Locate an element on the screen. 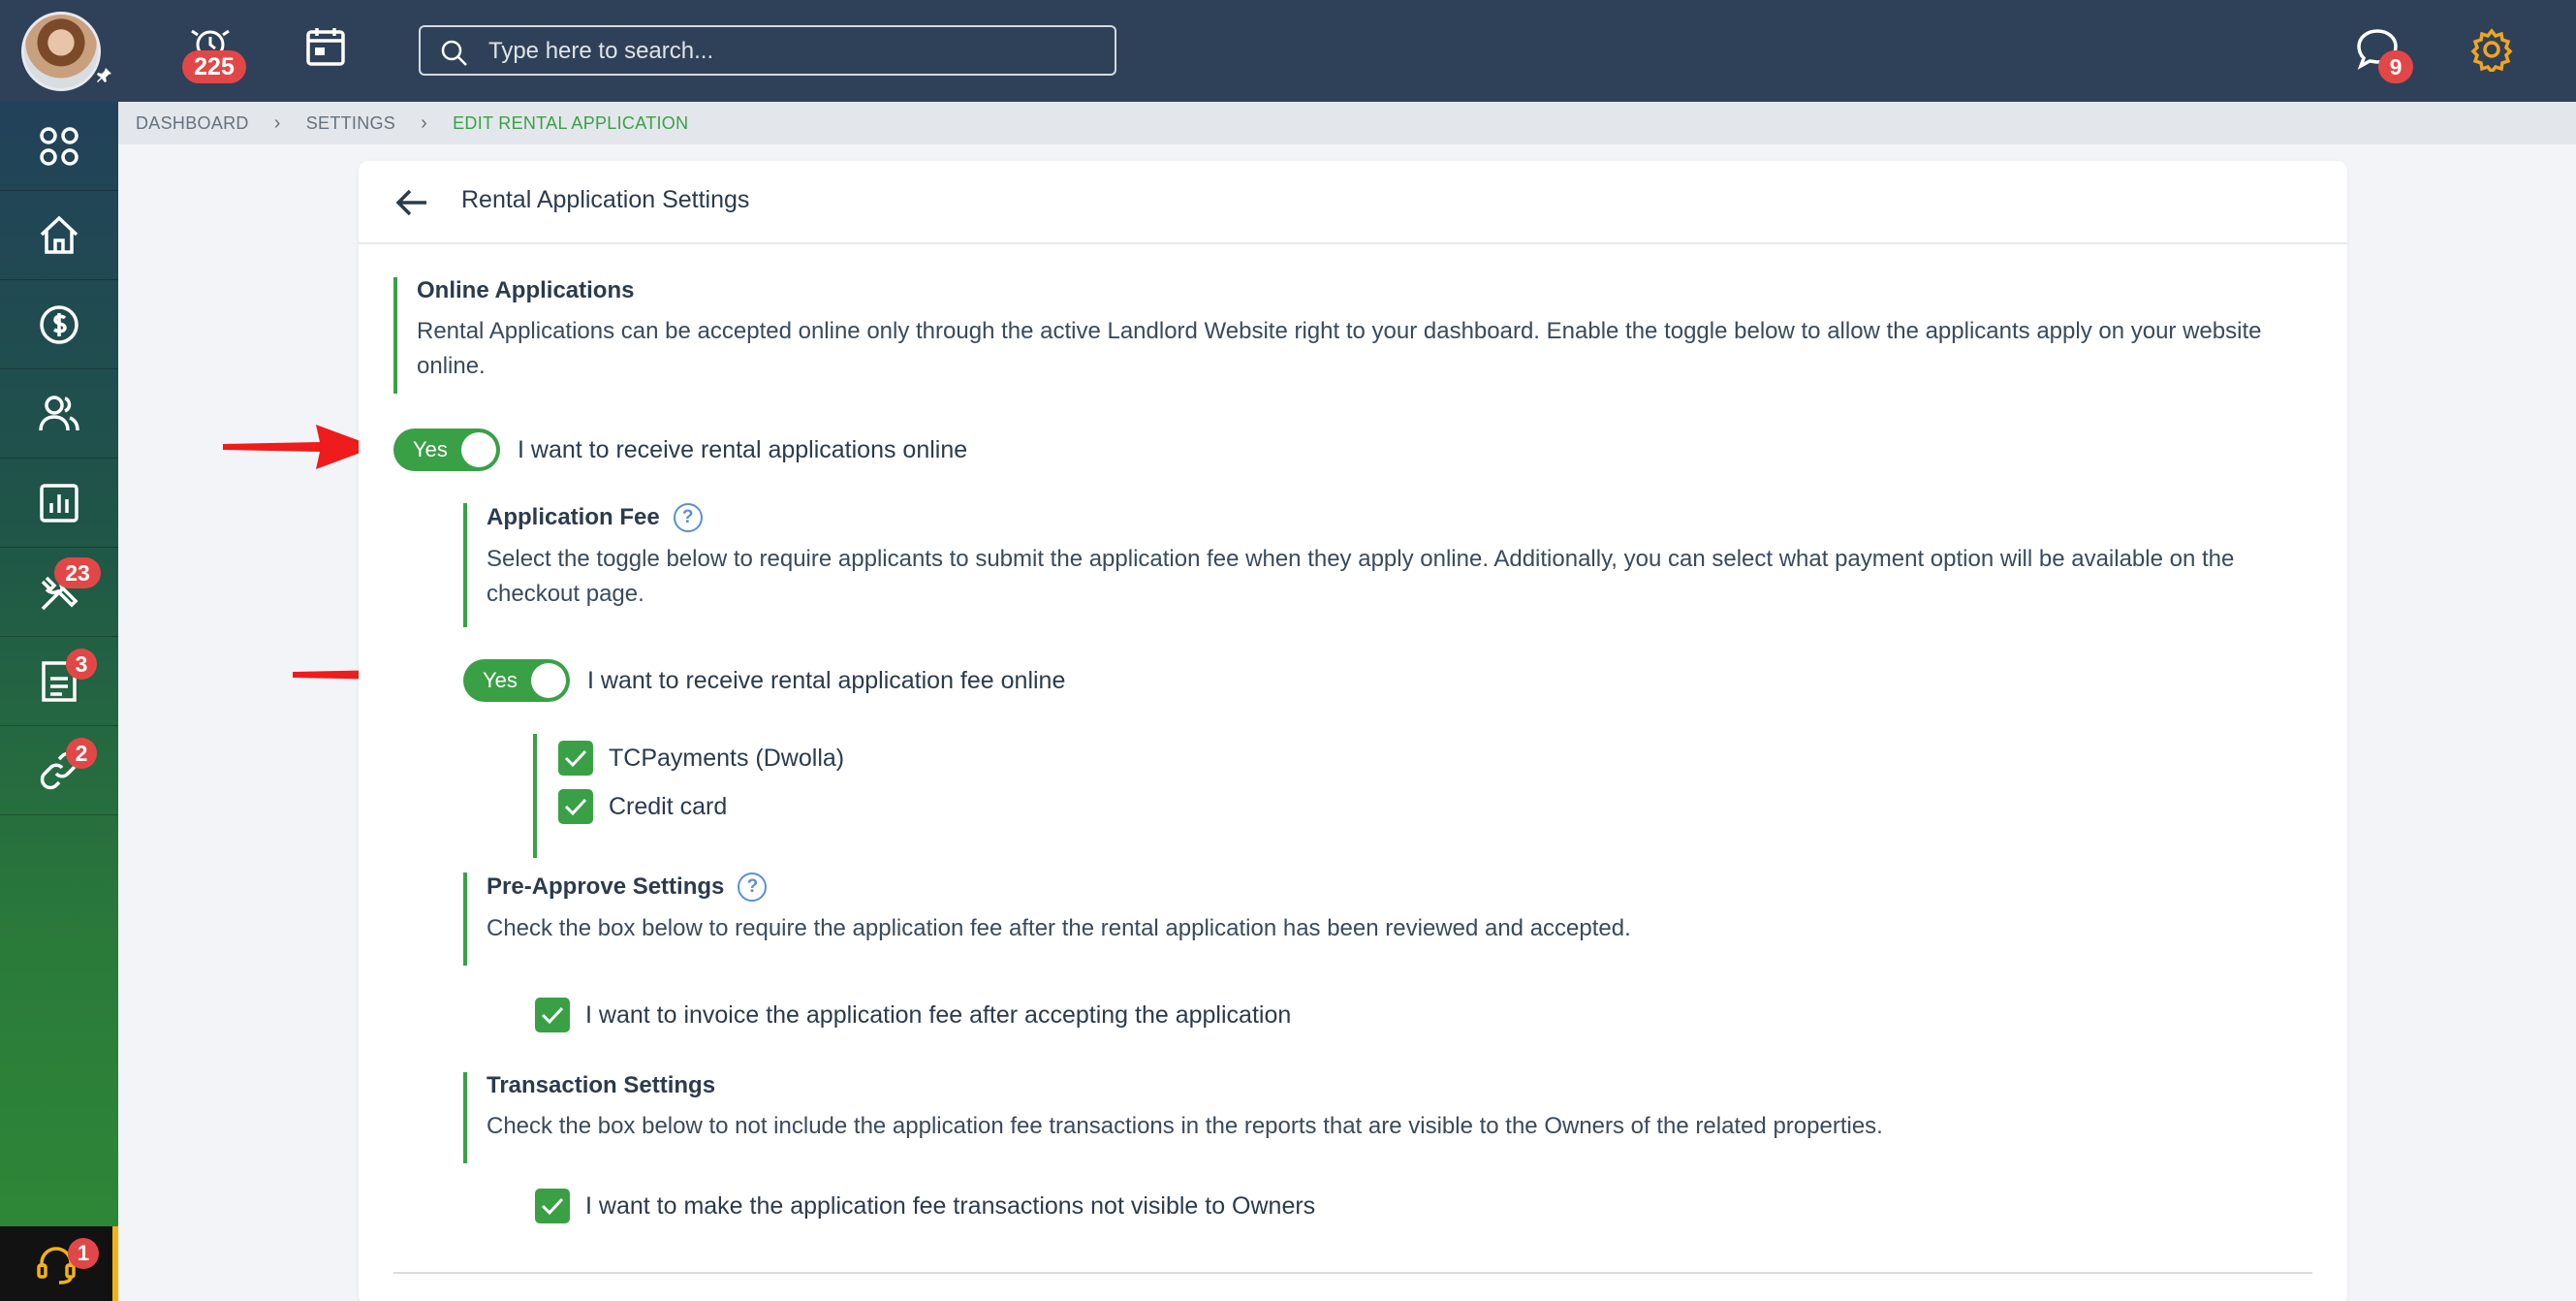 The image size is (2576, 1301). search-box is located at coordinates (767, 50).